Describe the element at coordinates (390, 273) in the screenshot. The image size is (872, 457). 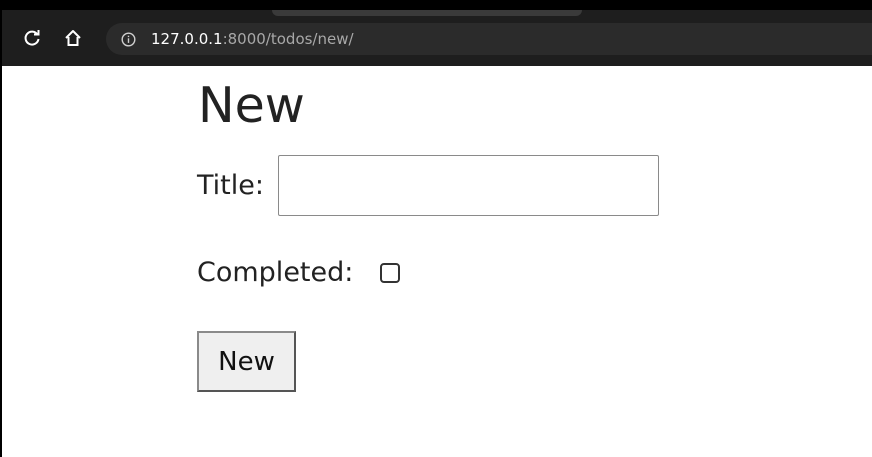
I see `completed-checkbox` at that location.